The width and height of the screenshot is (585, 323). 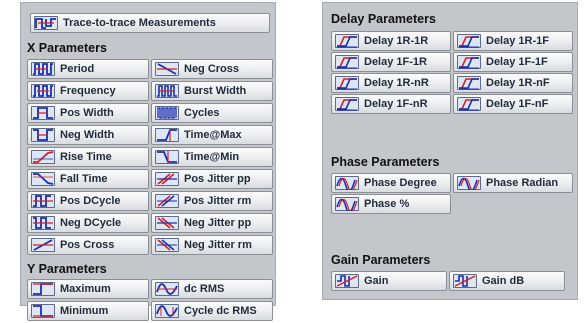 I want to click on dc-rms-label: dc RMS, so click(x=204, y=289).